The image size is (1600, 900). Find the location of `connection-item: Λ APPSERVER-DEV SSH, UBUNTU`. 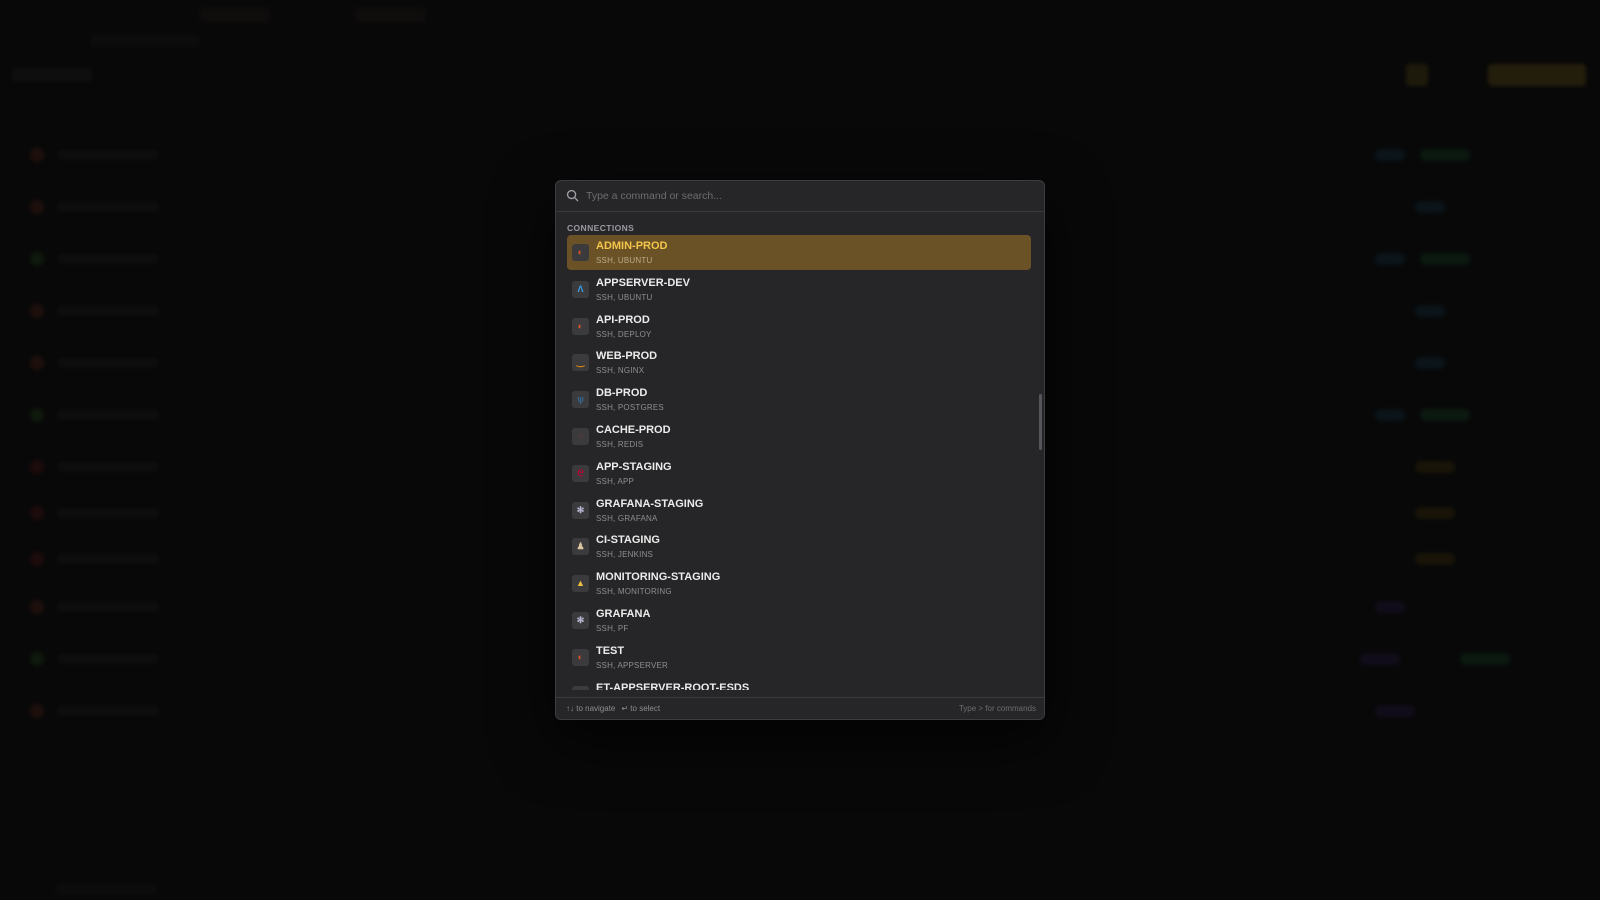

connection-item: Λ APPSERVER-DEV SSH, UBUNTU is located at coordinates (799, 289).